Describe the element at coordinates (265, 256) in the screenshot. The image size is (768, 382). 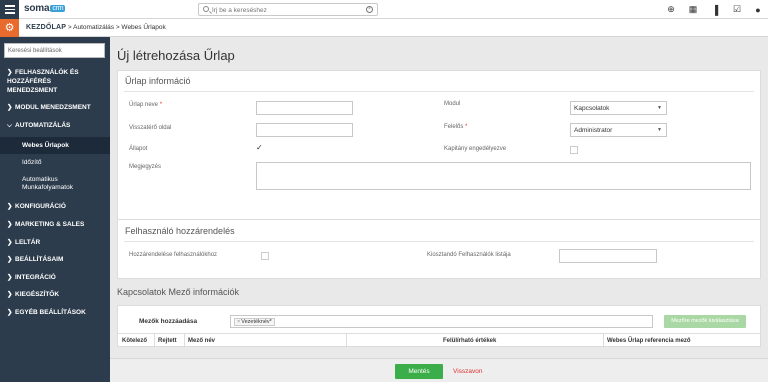
I see `assign-users-checkbox` at that location.